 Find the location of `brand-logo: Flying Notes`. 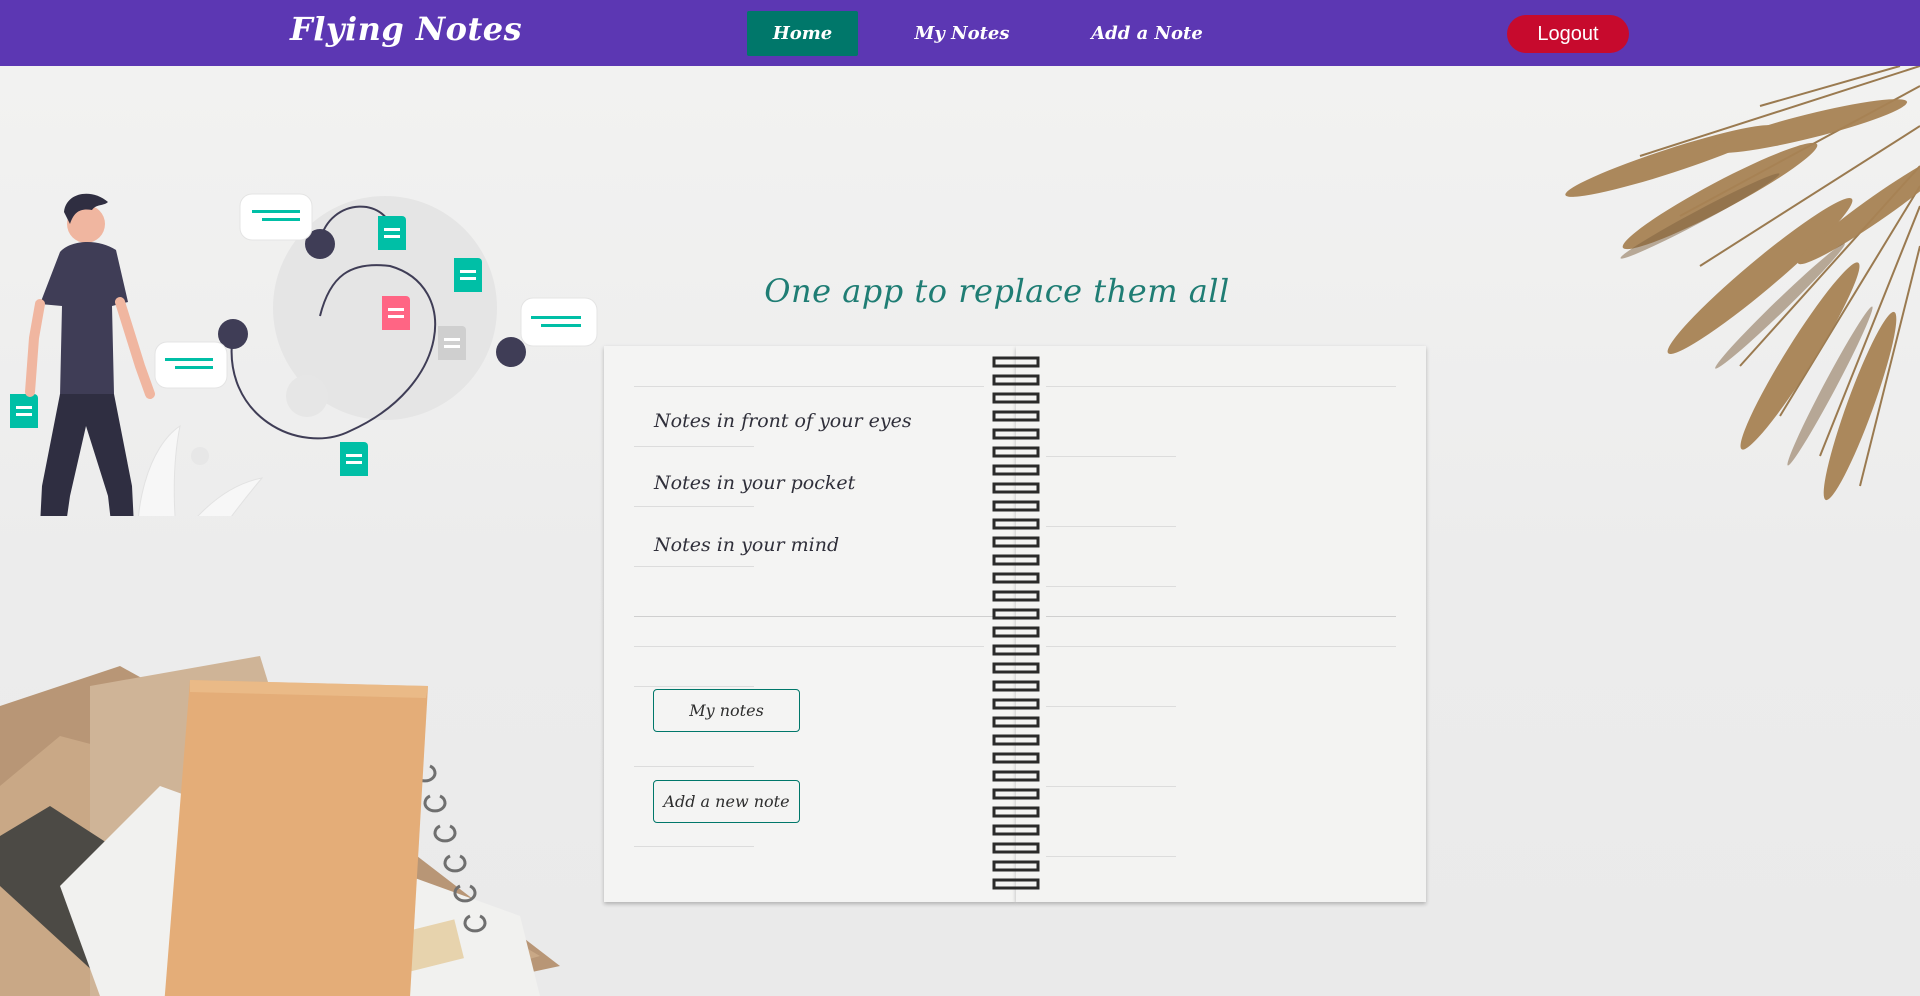

brand-logo: Flying Notes is located at coordinates (406, 29).